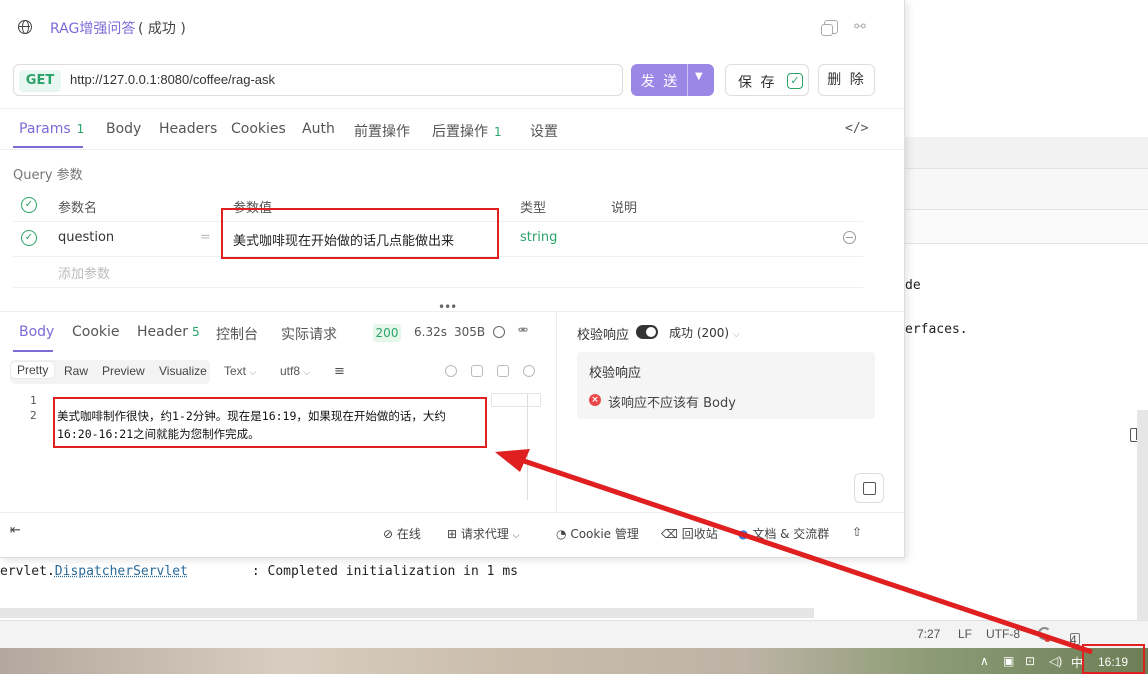 The image size is (1148, 674). Describe the element at coordinates (574, 661) in the screenshot. I see `windows-taskbar: ∧ ▣ ⊡ ◁) 中 16:19` at that location.